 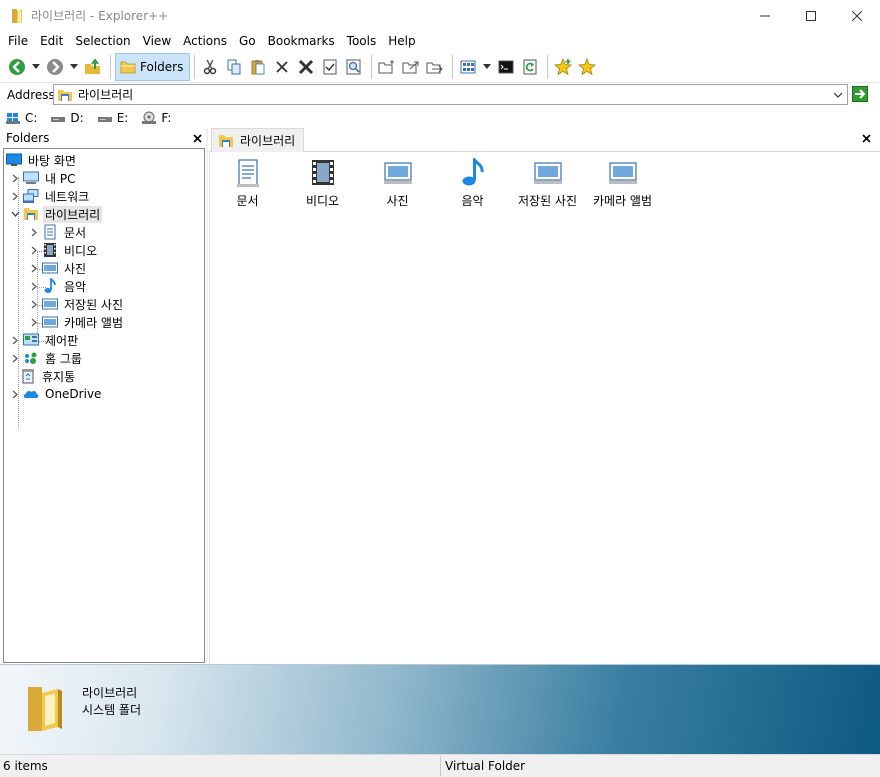 What do you see at coordinates (440, 765) in the screenshot?
I see `status-bar: 6 items Virtual Folder` at bounding box center [440, 765].